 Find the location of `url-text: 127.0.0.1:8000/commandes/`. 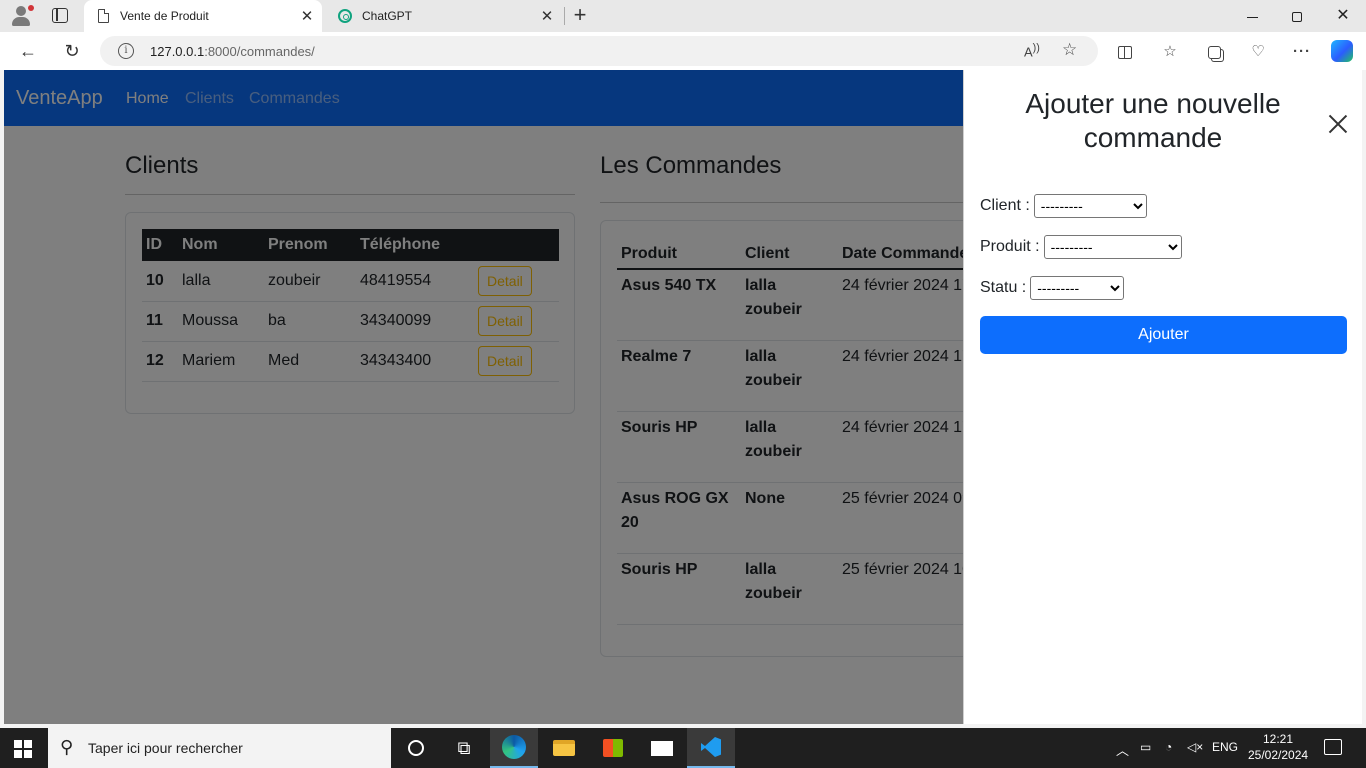

url-text: 127.0.0.1:8000/commandes/ is located at coordinates (232, 51).